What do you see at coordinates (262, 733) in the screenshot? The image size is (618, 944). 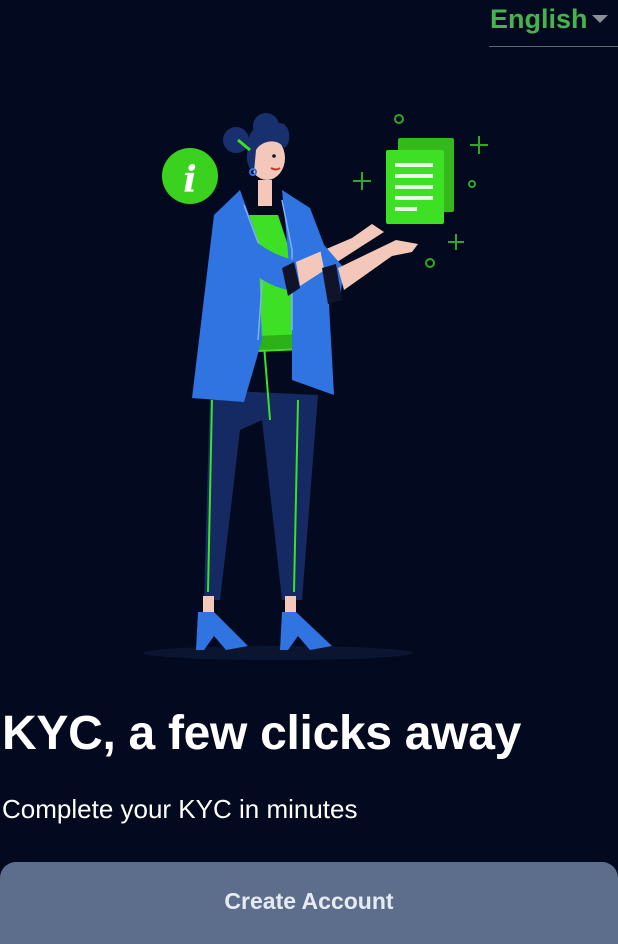 I see `page-title: KYC, a few clicks away` at bounding box center [262, 733].